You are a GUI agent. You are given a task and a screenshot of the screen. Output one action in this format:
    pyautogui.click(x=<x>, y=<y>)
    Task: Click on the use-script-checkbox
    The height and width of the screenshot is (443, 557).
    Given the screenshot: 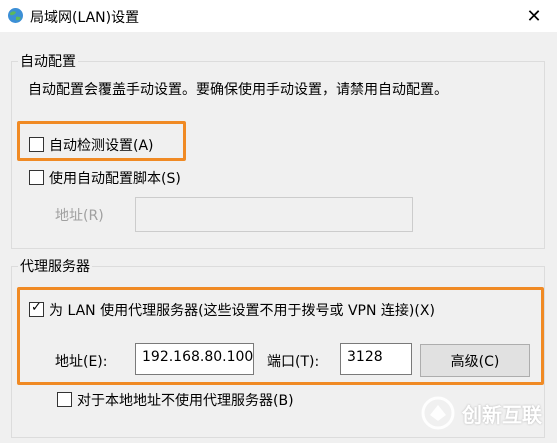 What is the action you would take?
    pyautogui.click(x=36, y=177)
    